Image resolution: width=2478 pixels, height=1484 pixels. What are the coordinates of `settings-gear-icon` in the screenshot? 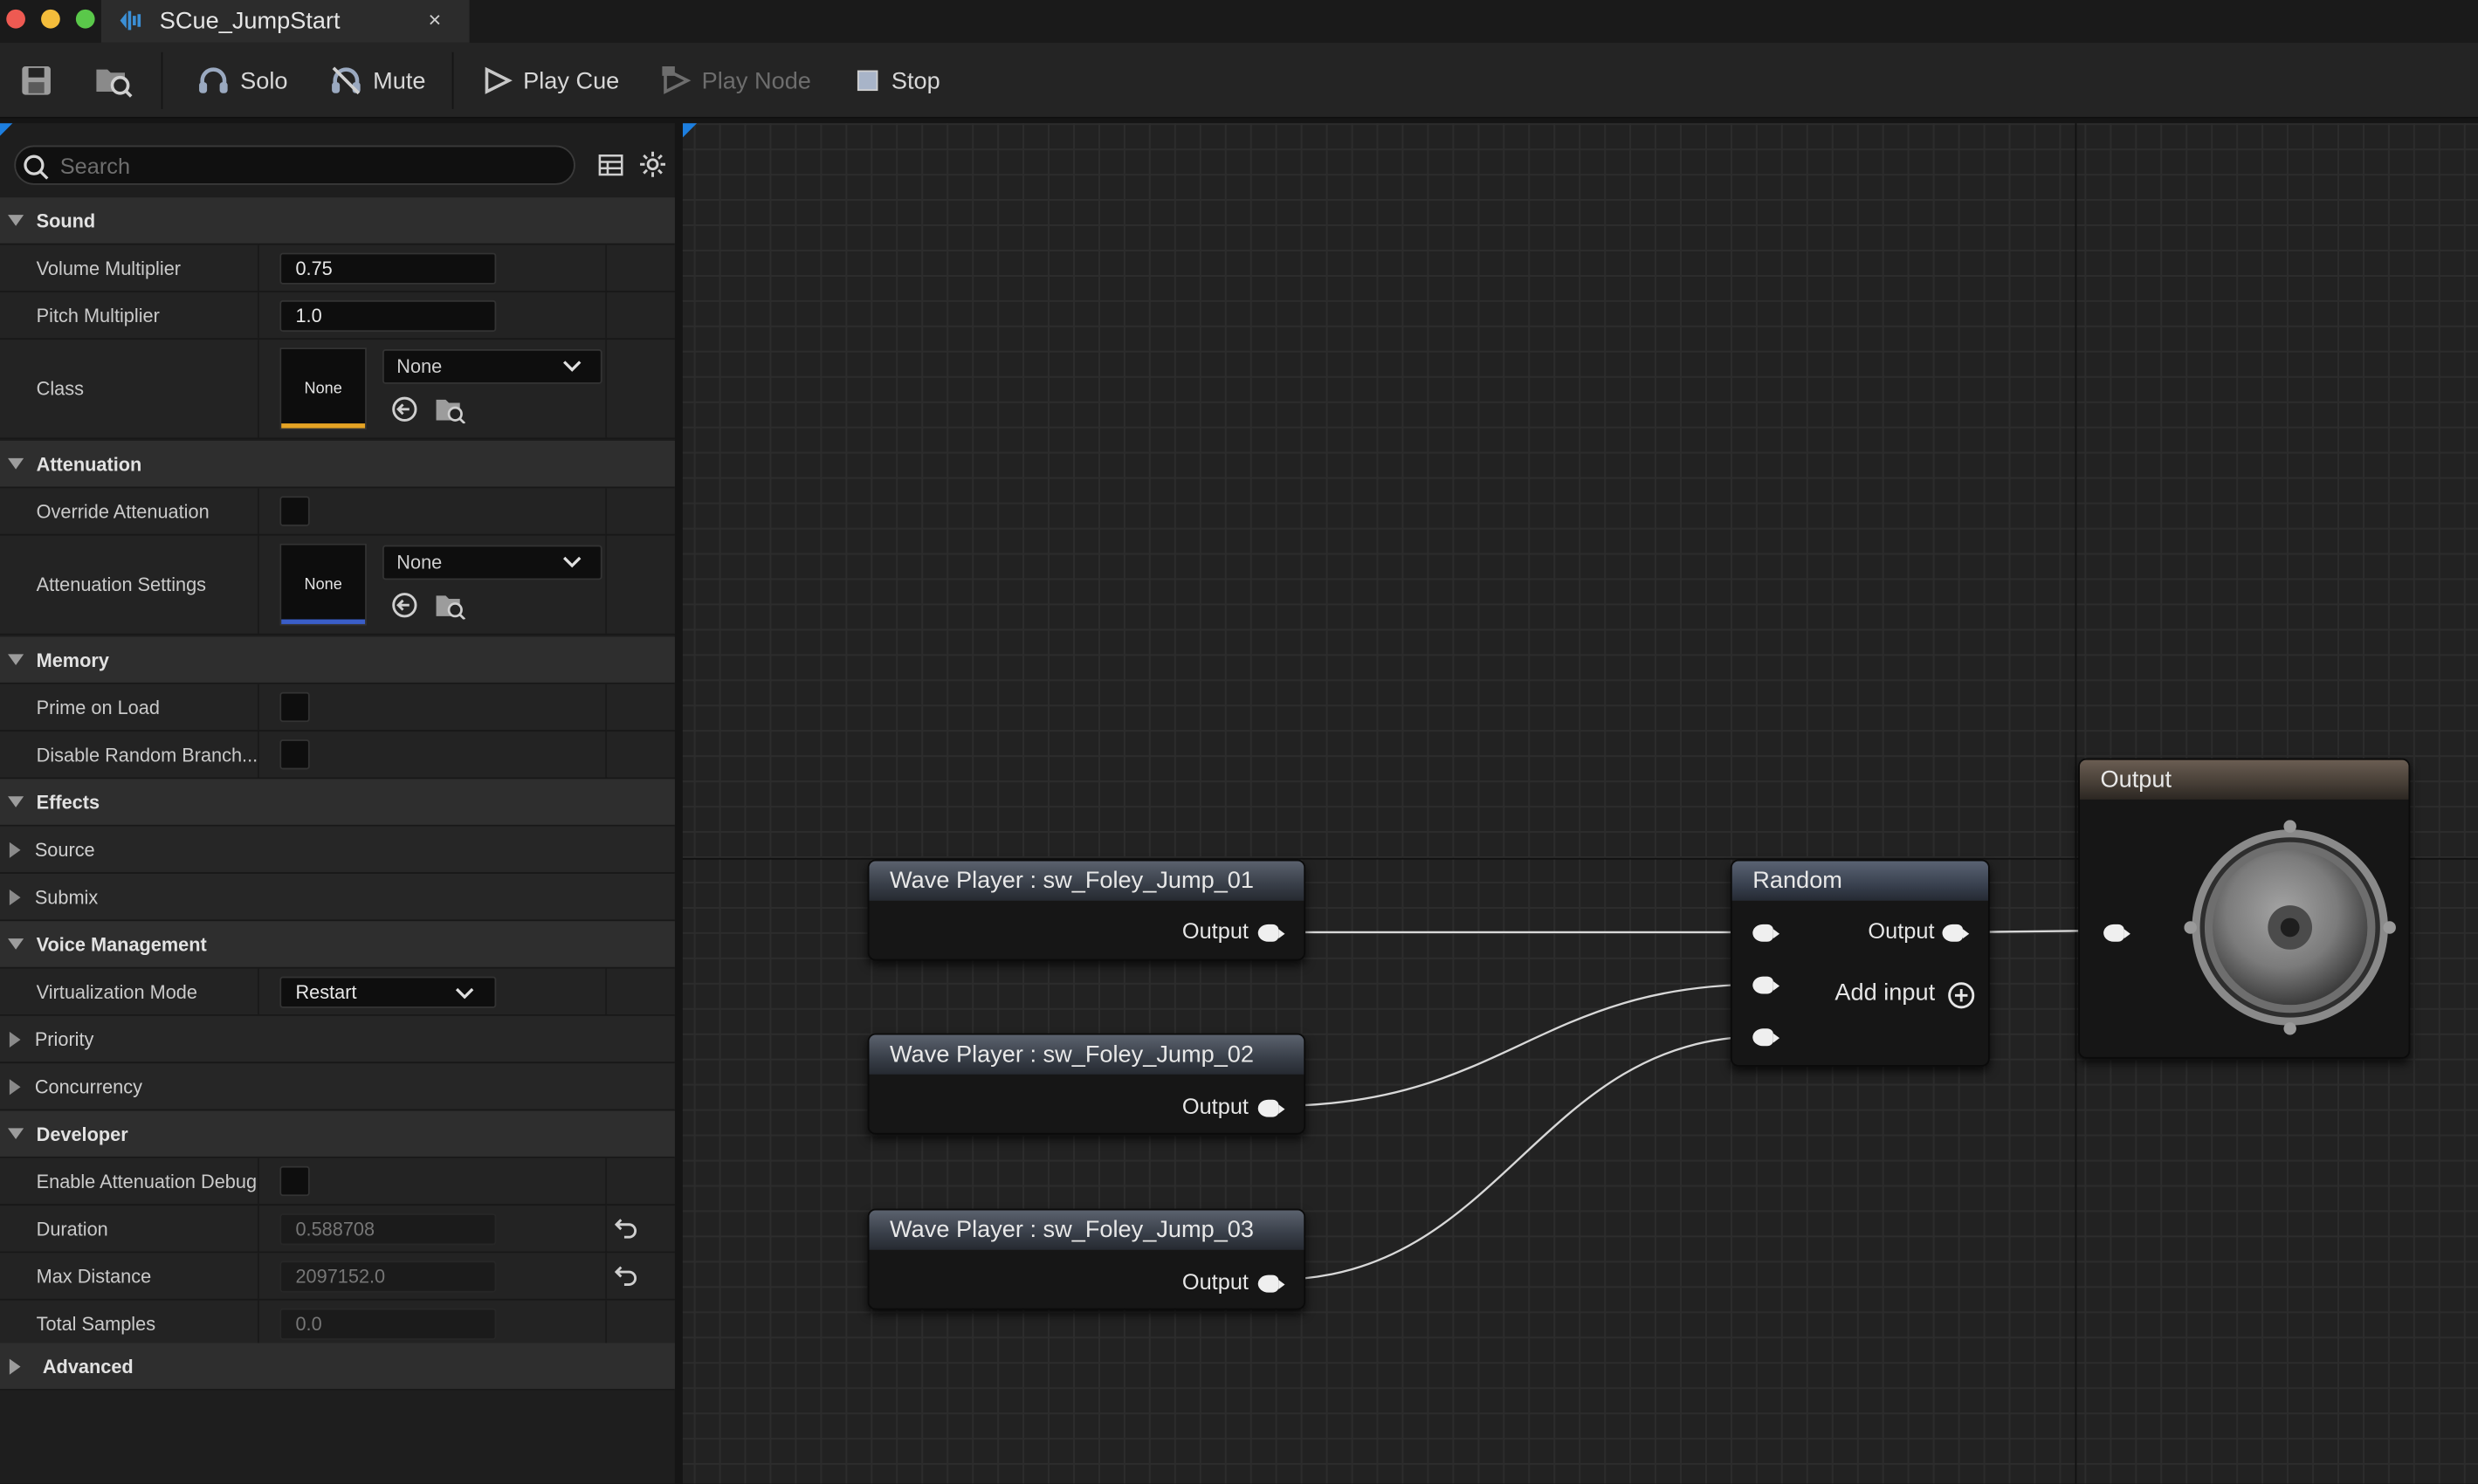 It's located at (652, 164).